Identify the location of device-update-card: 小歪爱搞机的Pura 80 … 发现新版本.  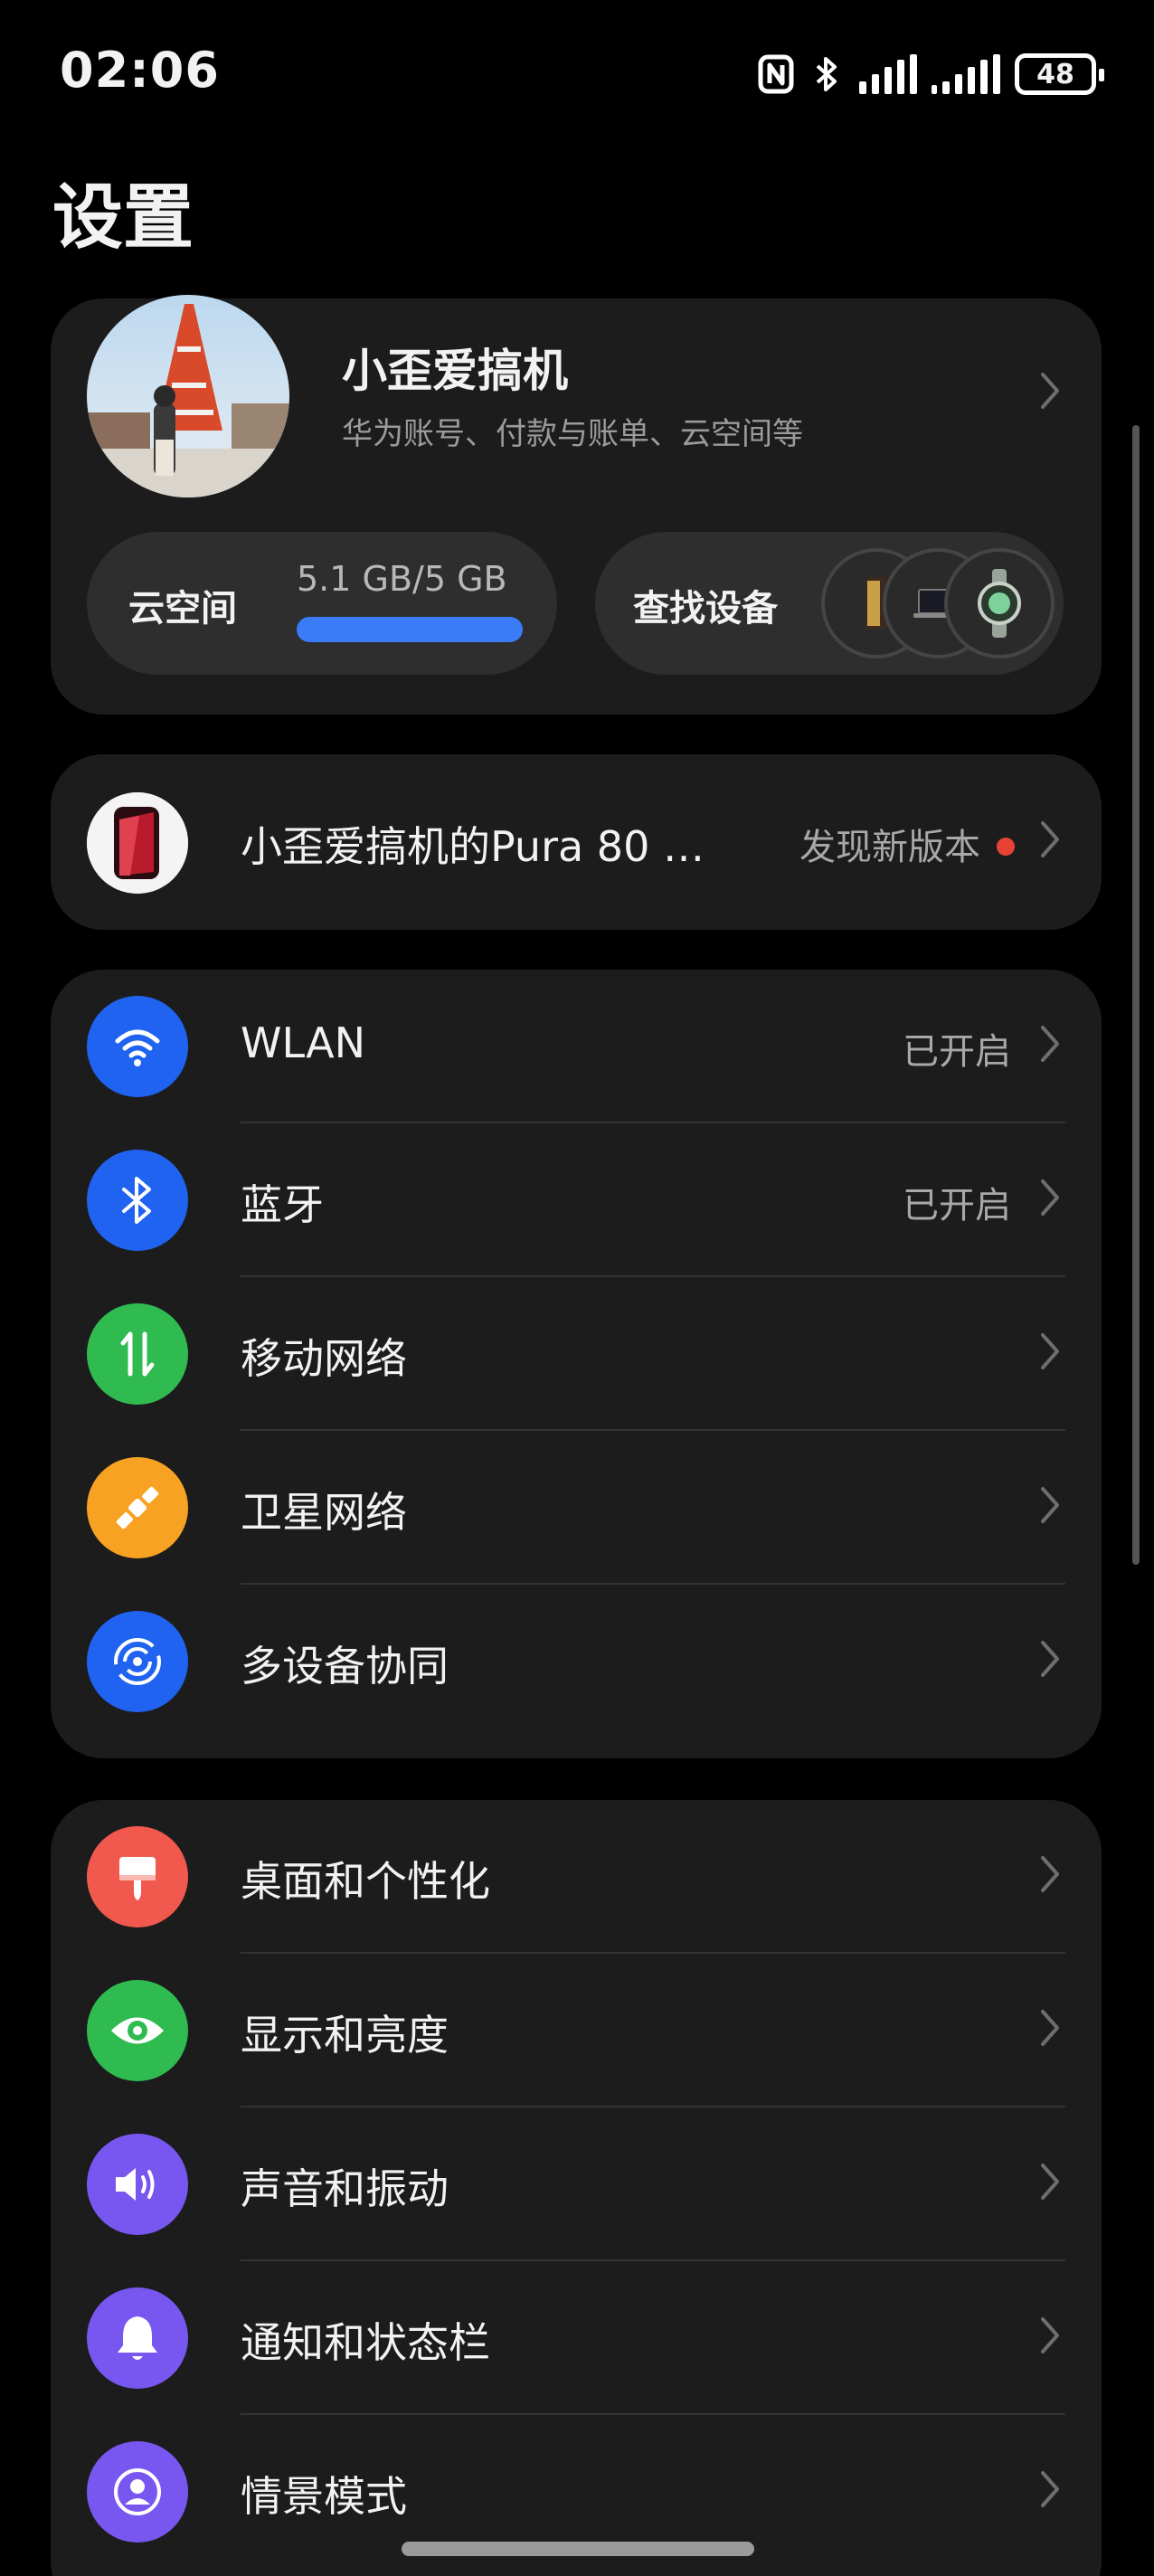
(576, 842).